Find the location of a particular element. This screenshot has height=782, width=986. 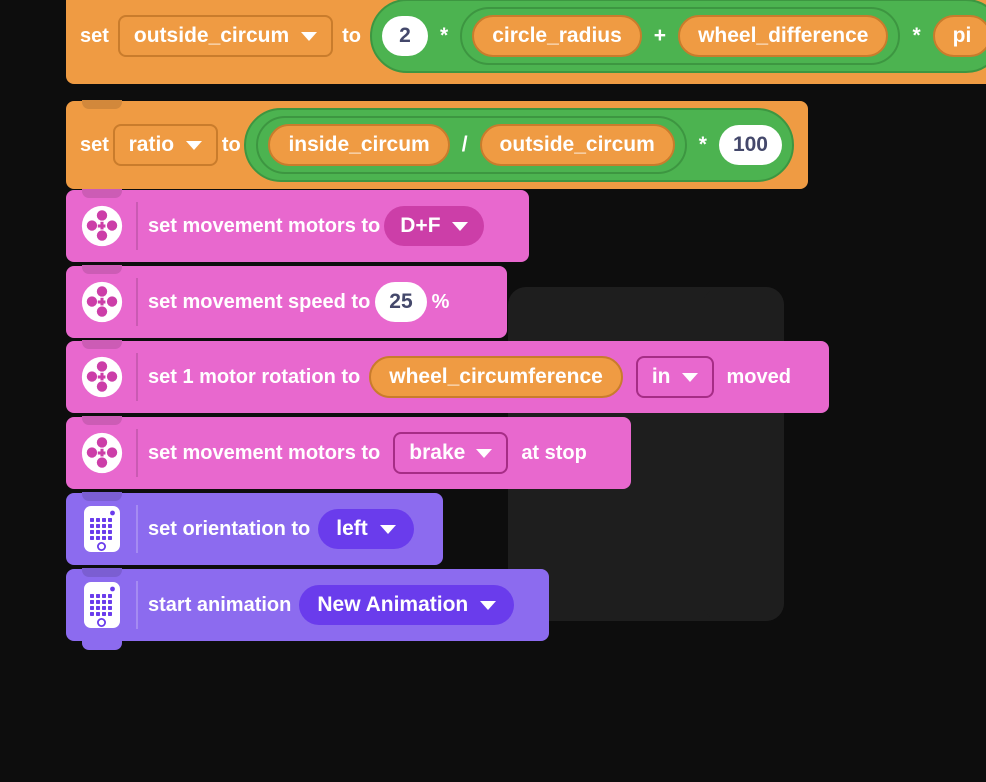

block-set-movement-motors-brake: set movement motors to brake at stop is located at coordinates (348, 453).